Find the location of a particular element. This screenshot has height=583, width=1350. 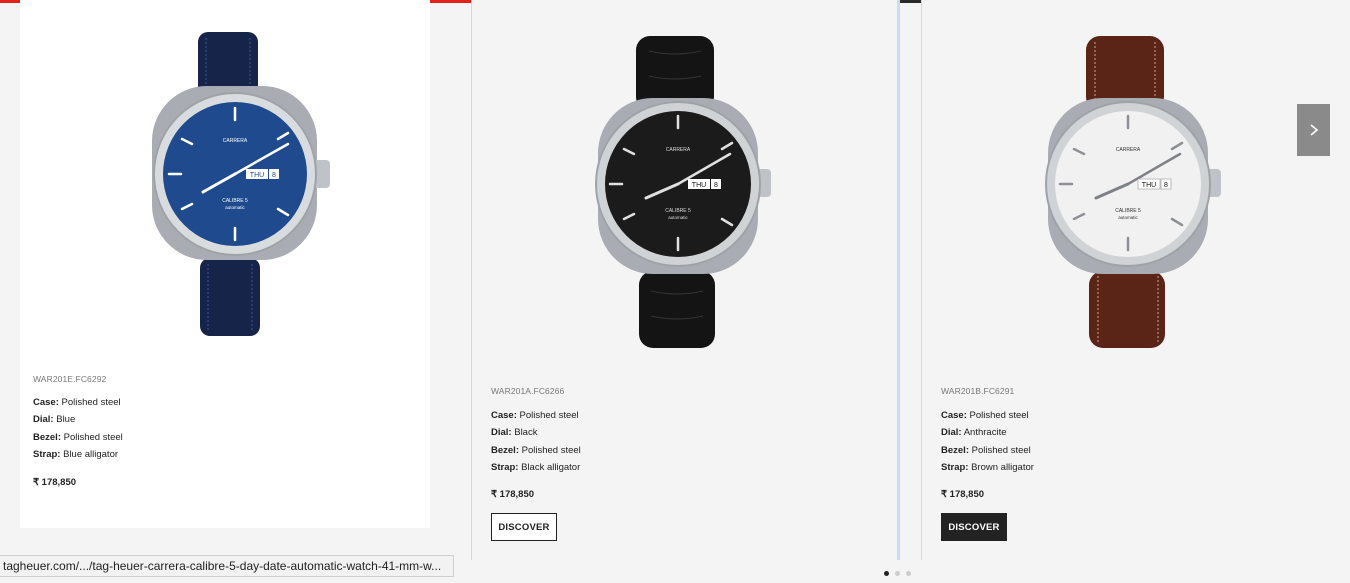

chevron-right-icon is located at coordinates (1313, 130).